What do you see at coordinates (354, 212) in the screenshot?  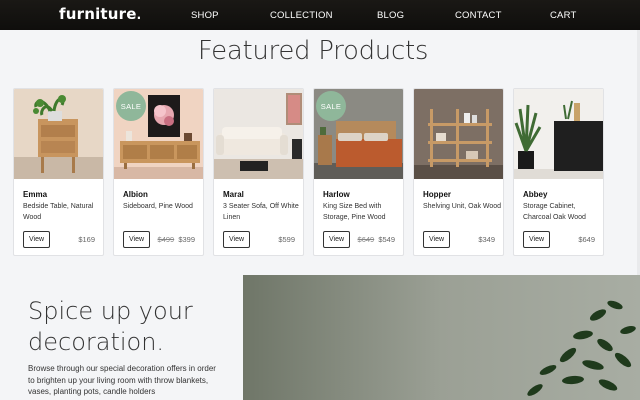 I see `product-description: King Size Bed with Storage, Pine Wood` at bounding box center [354, 212].